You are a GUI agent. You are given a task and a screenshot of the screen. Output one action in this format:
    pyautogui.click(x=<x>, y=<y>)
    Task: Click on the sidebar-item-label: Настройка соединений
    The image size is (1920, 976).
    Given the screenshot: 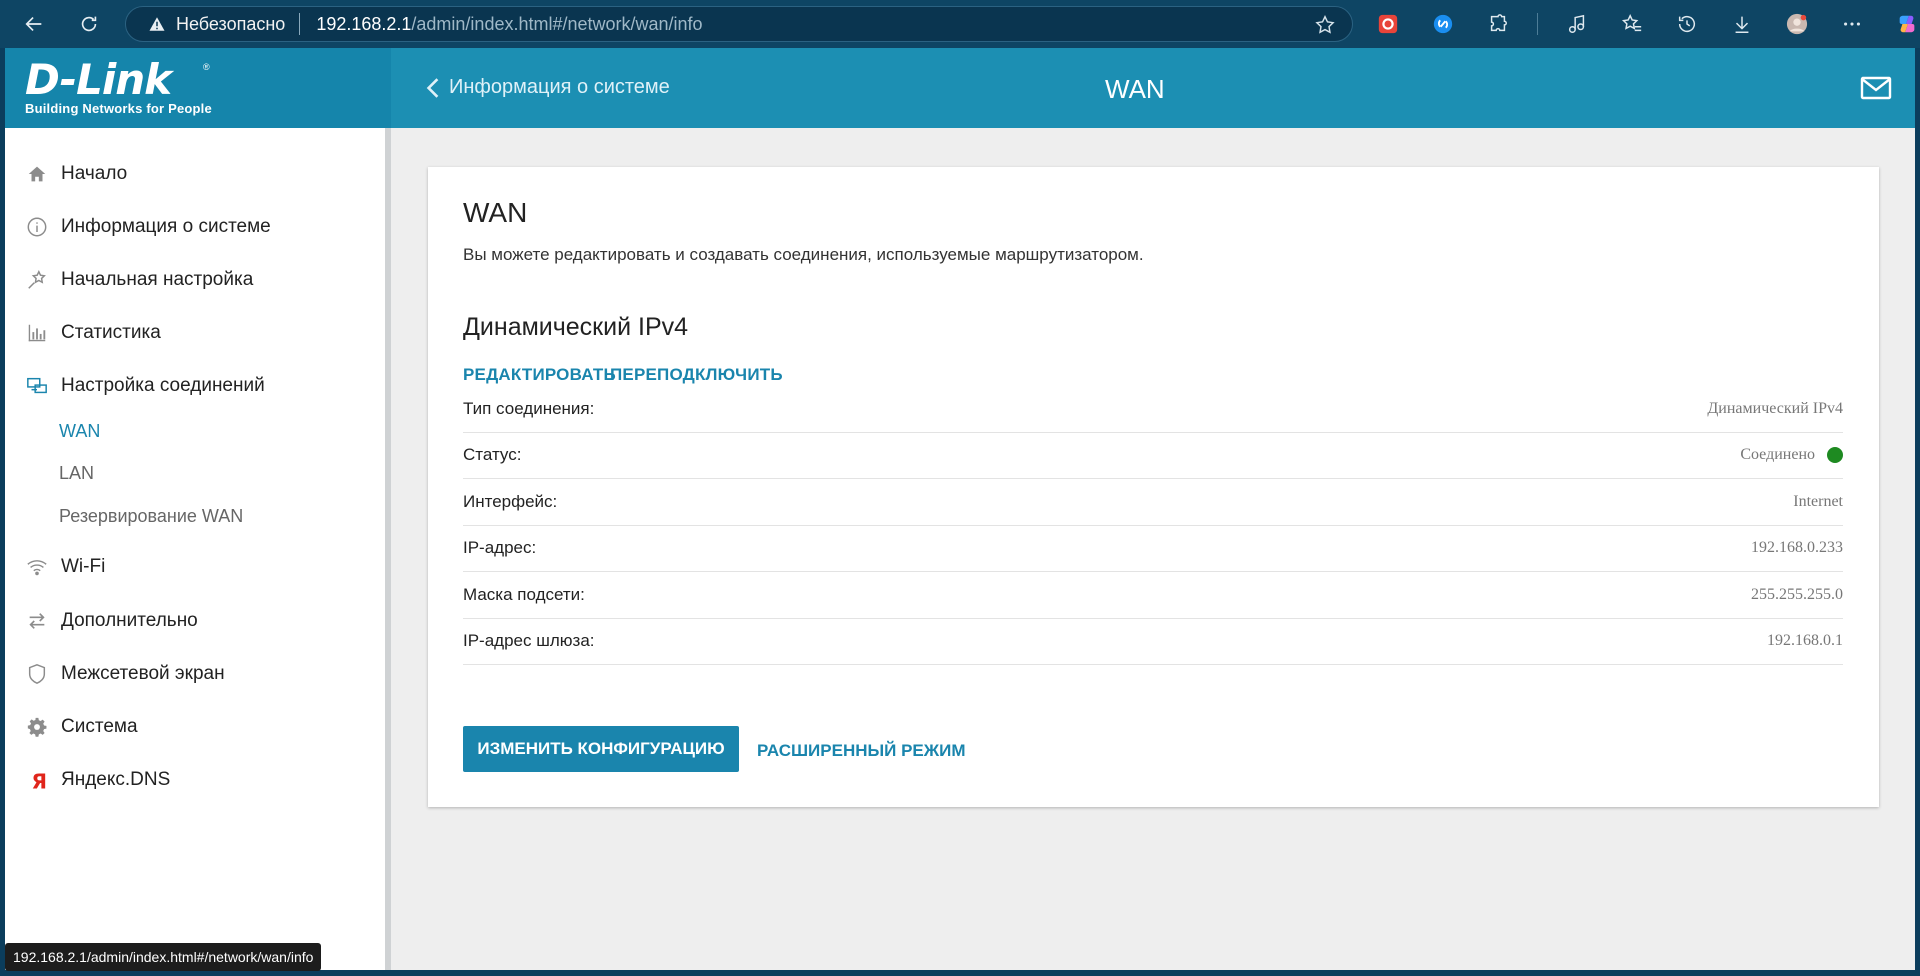 What is the action you would take?
    pyautogui.click(x=163, y=385)
    